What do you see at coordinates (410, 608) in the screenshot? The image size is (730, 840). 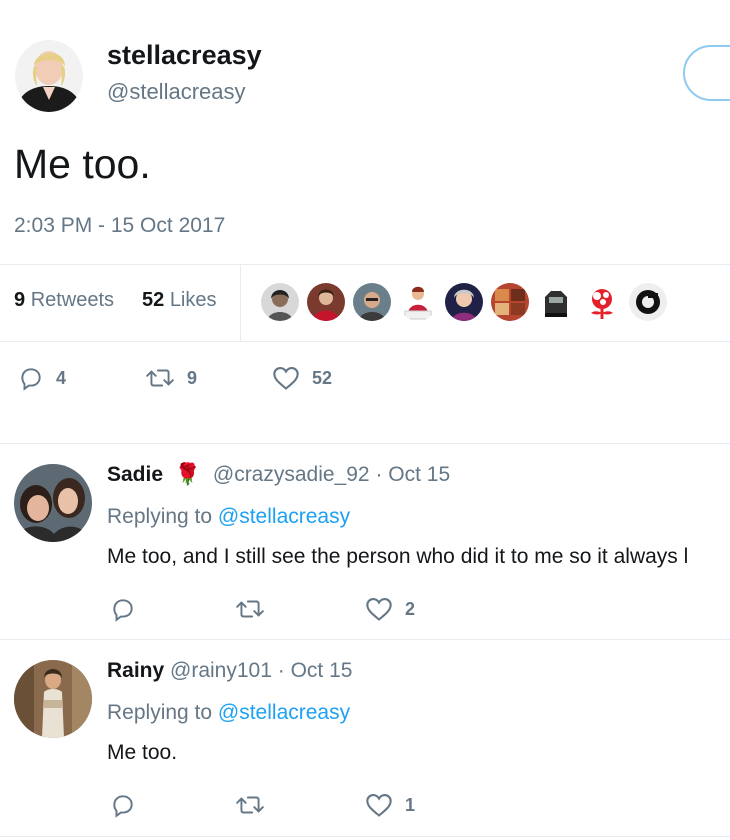 I see `like-count: 2` at bounding box center [410, 608].